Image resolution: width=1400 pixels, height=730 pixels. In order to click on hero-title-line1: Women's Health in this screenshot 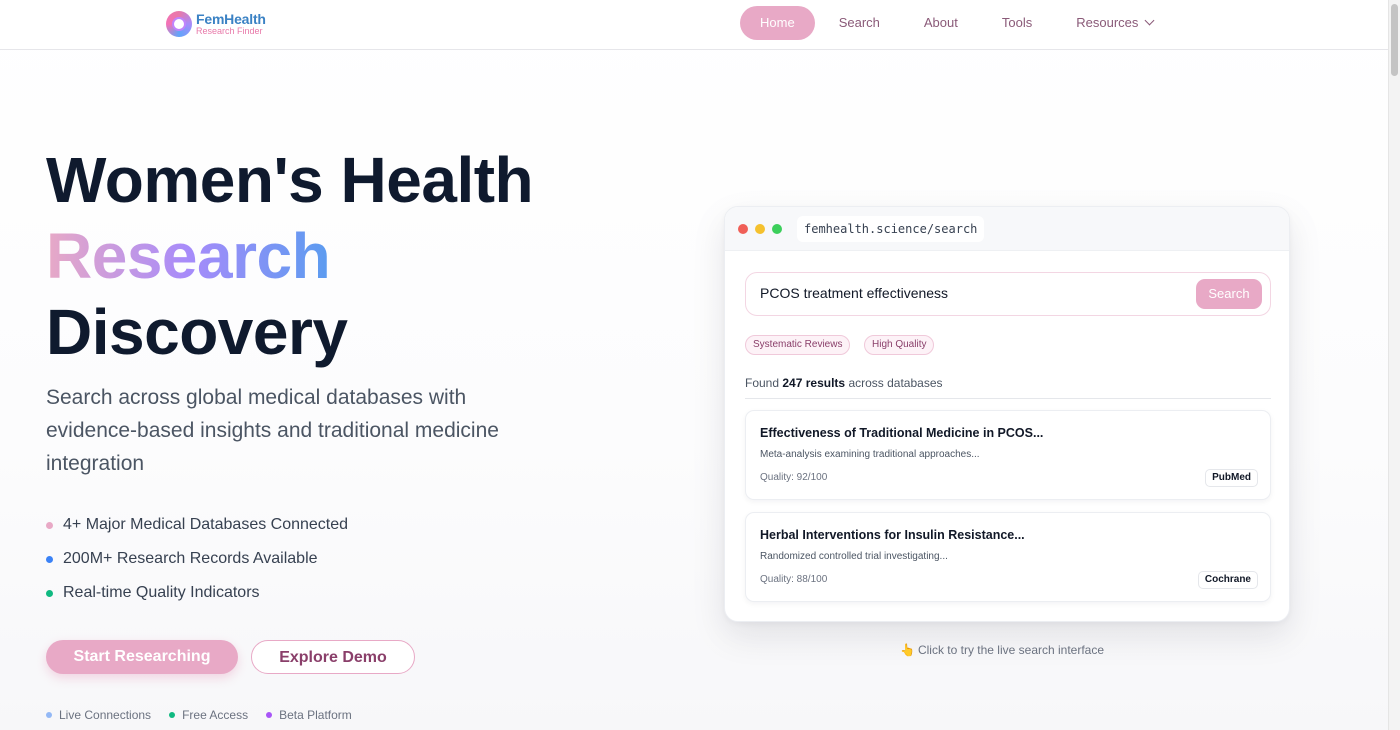, I will do `click(290, 180)`.